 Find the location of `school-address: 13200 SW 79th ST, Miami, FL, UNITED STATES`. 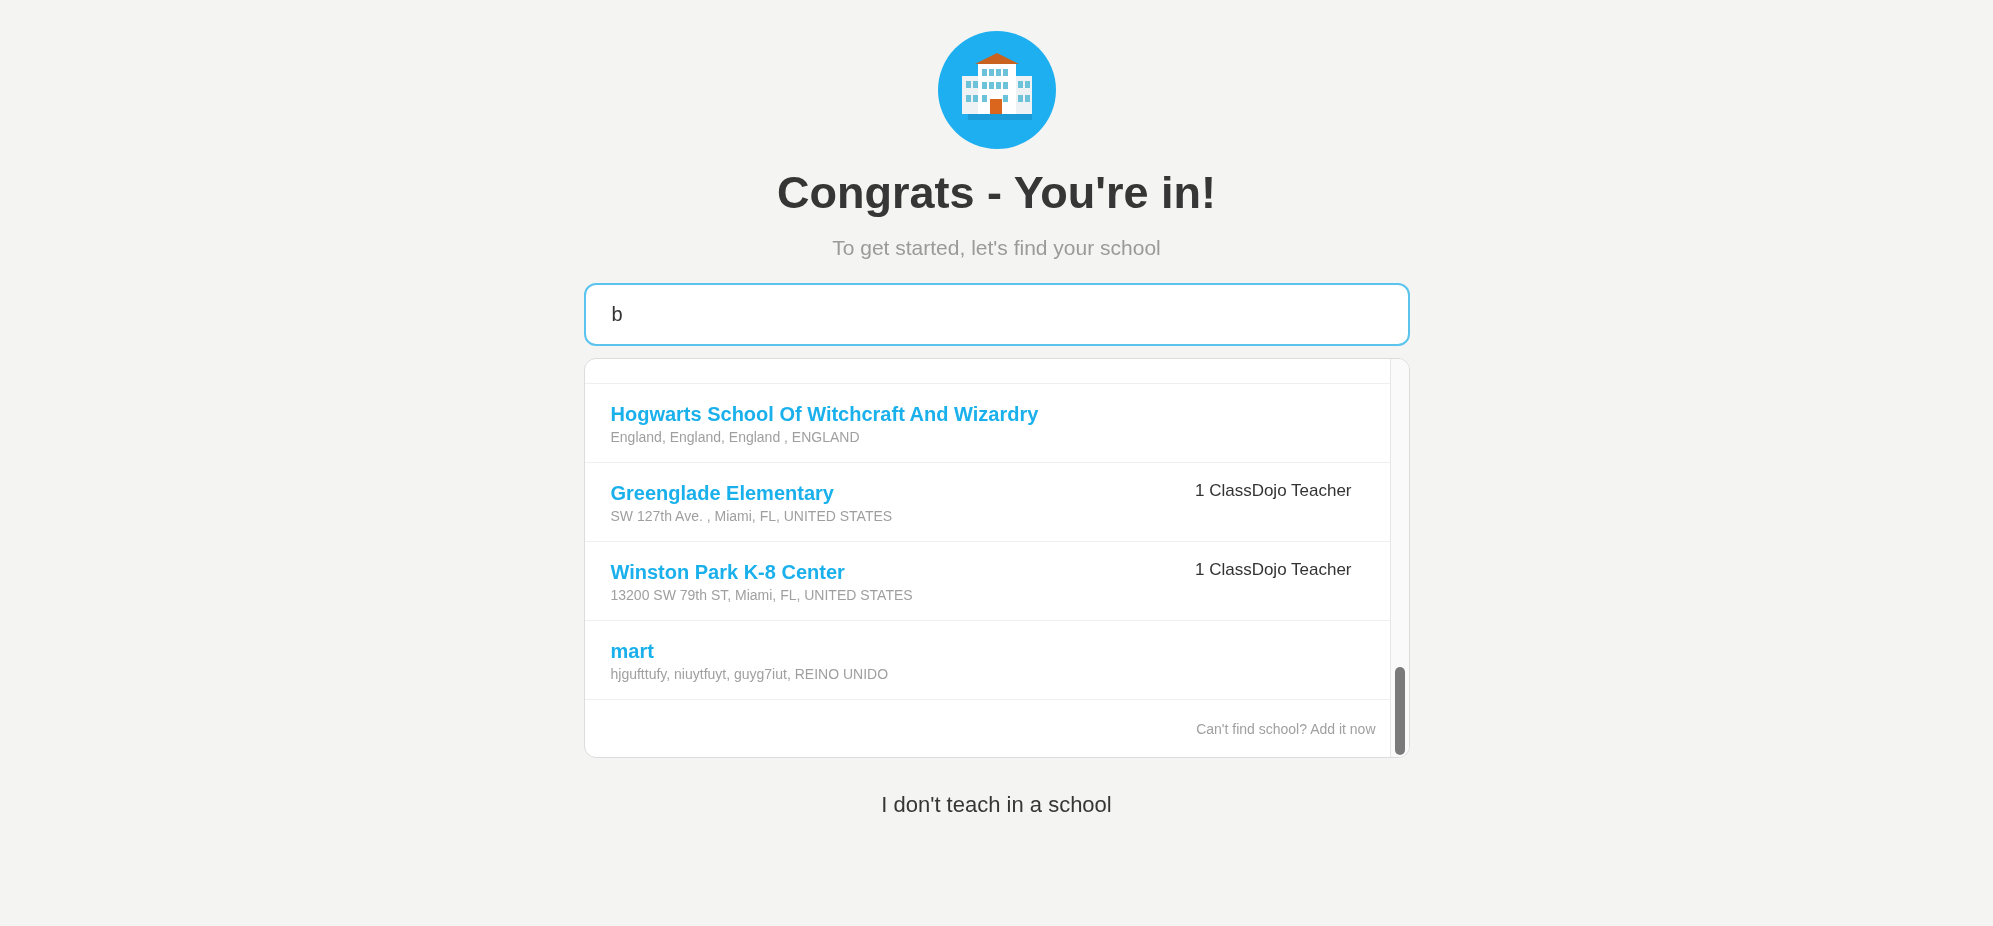

school-address: 13200 SW 79th ST, Miami, FL, UNITED STATES is located at coordinates (761, 595).